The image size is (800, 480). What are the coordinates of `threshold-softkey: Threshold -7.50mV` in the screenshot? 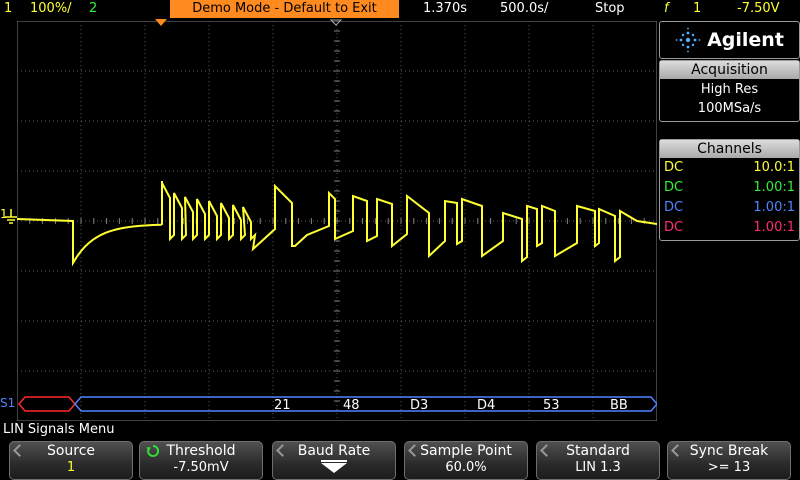 It's located at (201, 460).